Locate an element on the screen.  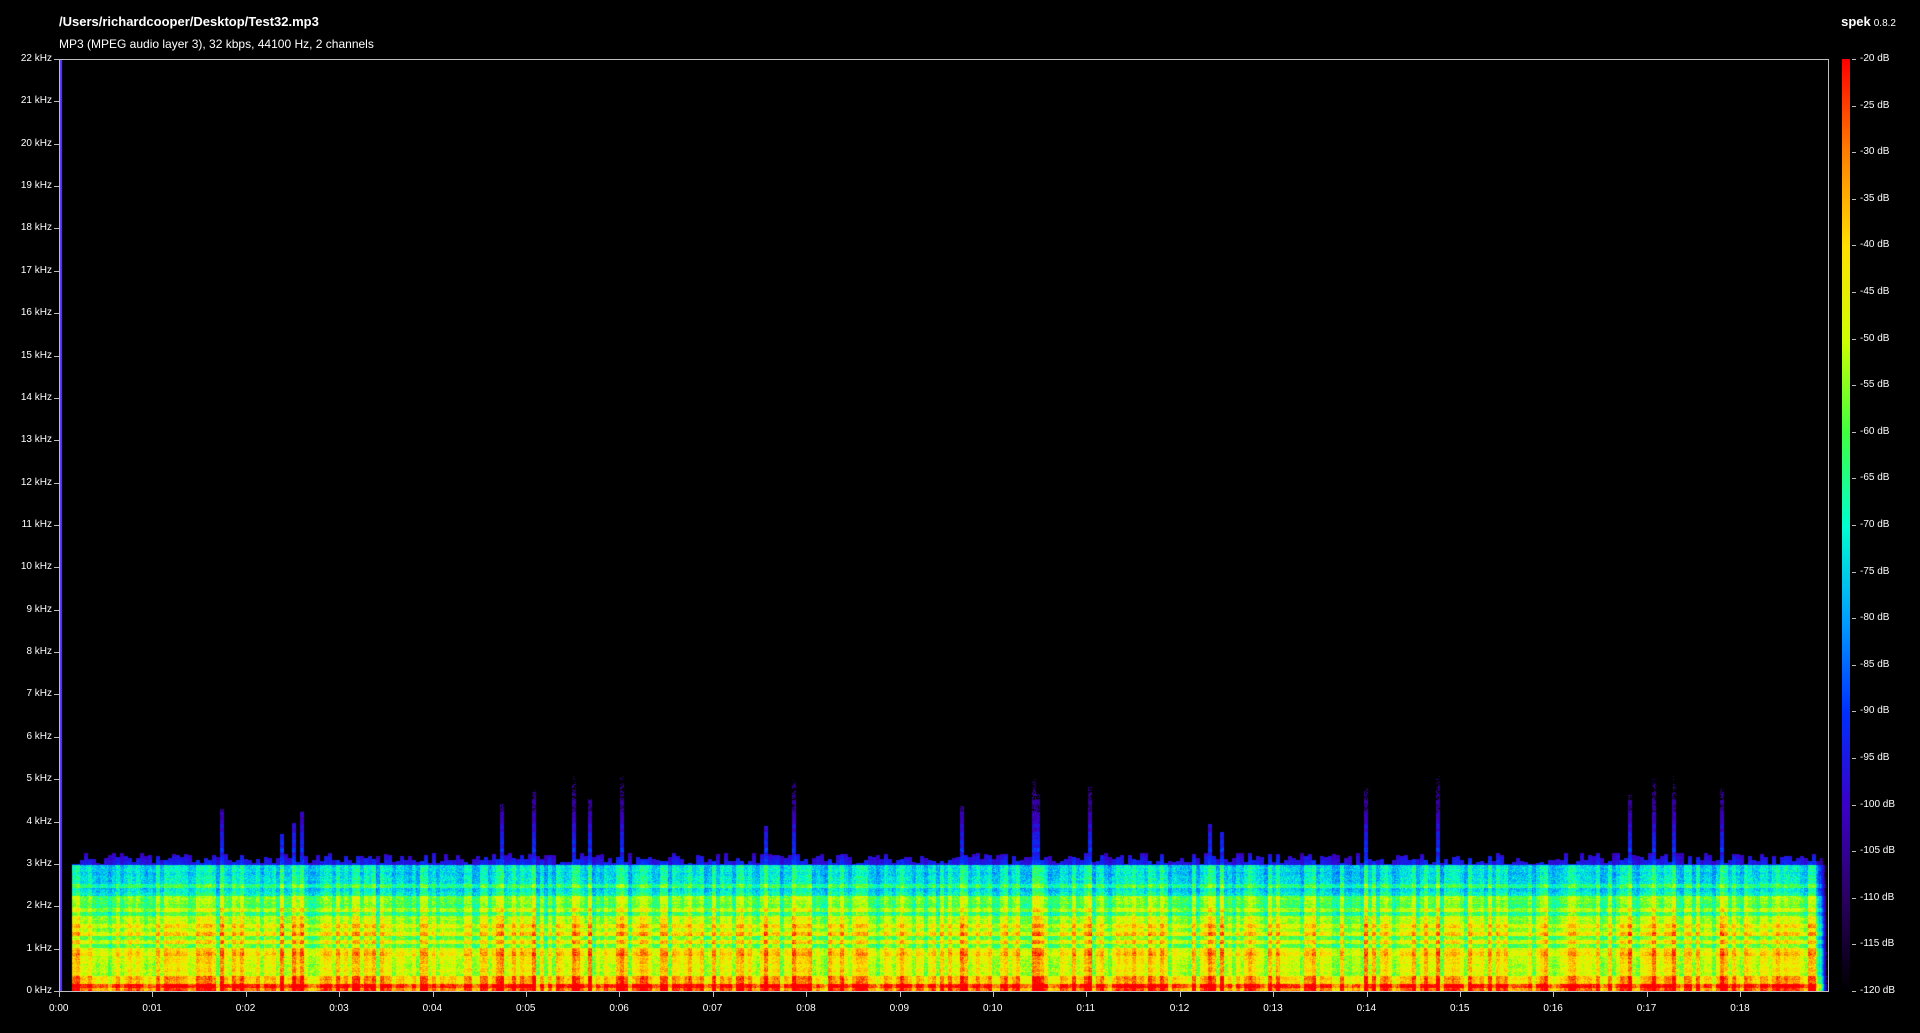
time-label: 0:17 is located at coordinates (1646, 1008).